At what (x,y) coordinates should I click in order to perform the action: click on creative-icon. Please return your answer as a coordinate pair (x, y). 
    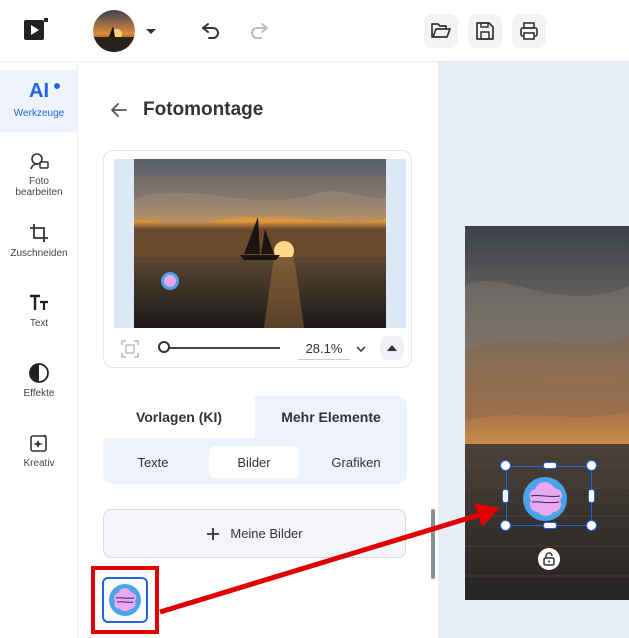
    Looking at the image, I should click on (39, 443).